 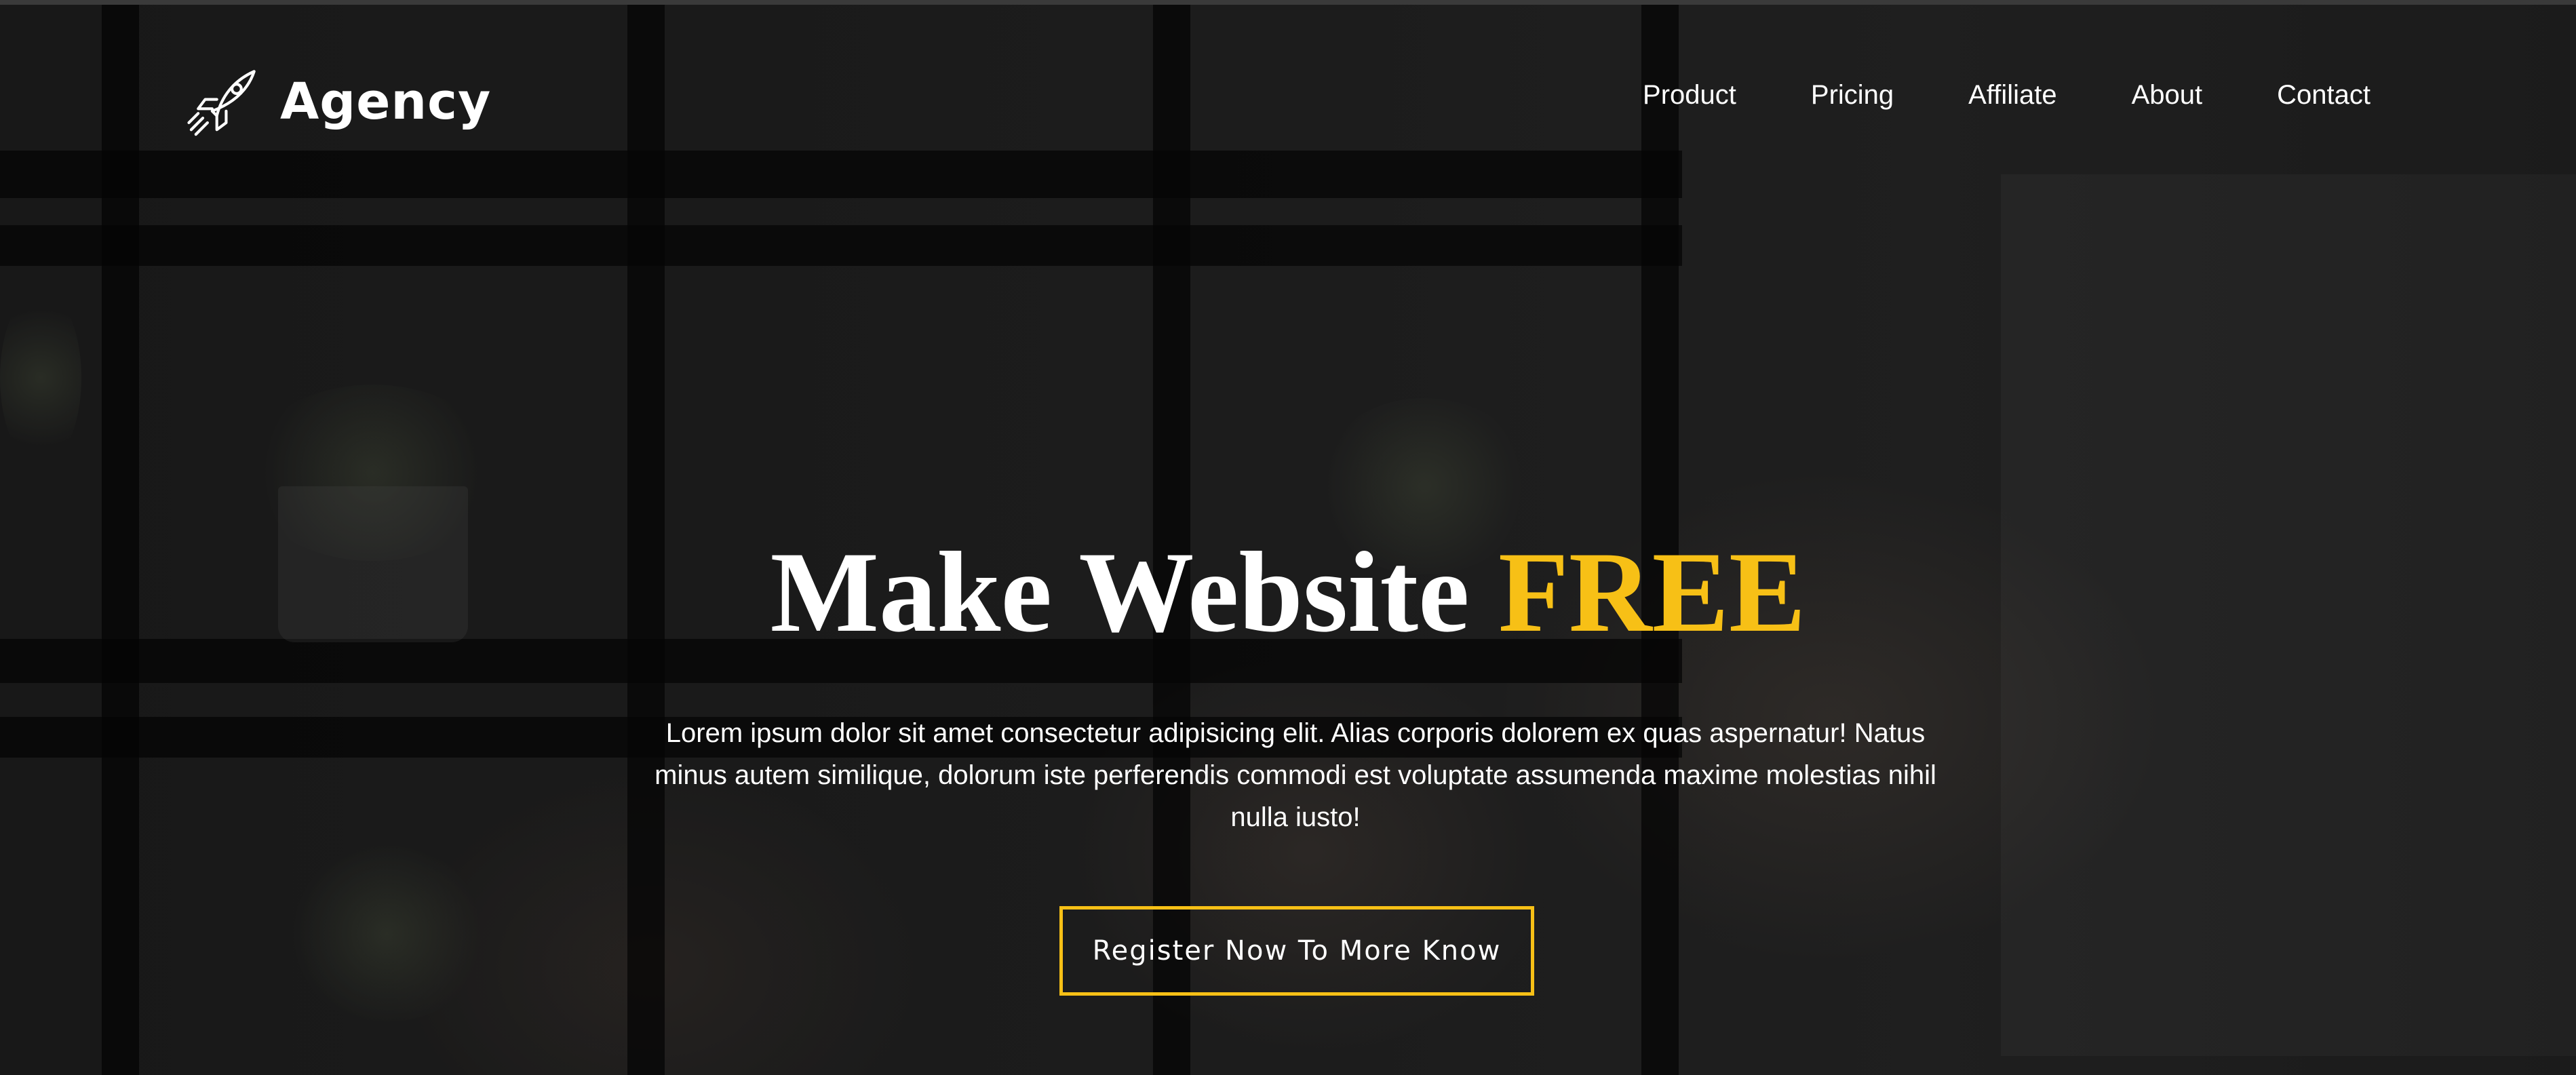 What do you see at coordinates (2323, 95) in the screenshot?
I see `nav-item-contact: Contact` at bounding box center [2323, 95].